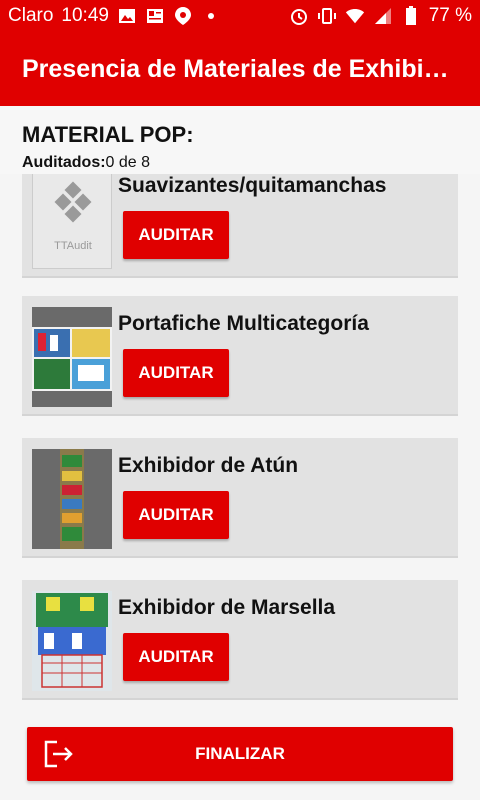 The width and height of the screenshot is (480, 800). What do you see at coordinates (85, 15) in the screenshot?
I see `clock: 10:49` at bounding box center [85, 15].